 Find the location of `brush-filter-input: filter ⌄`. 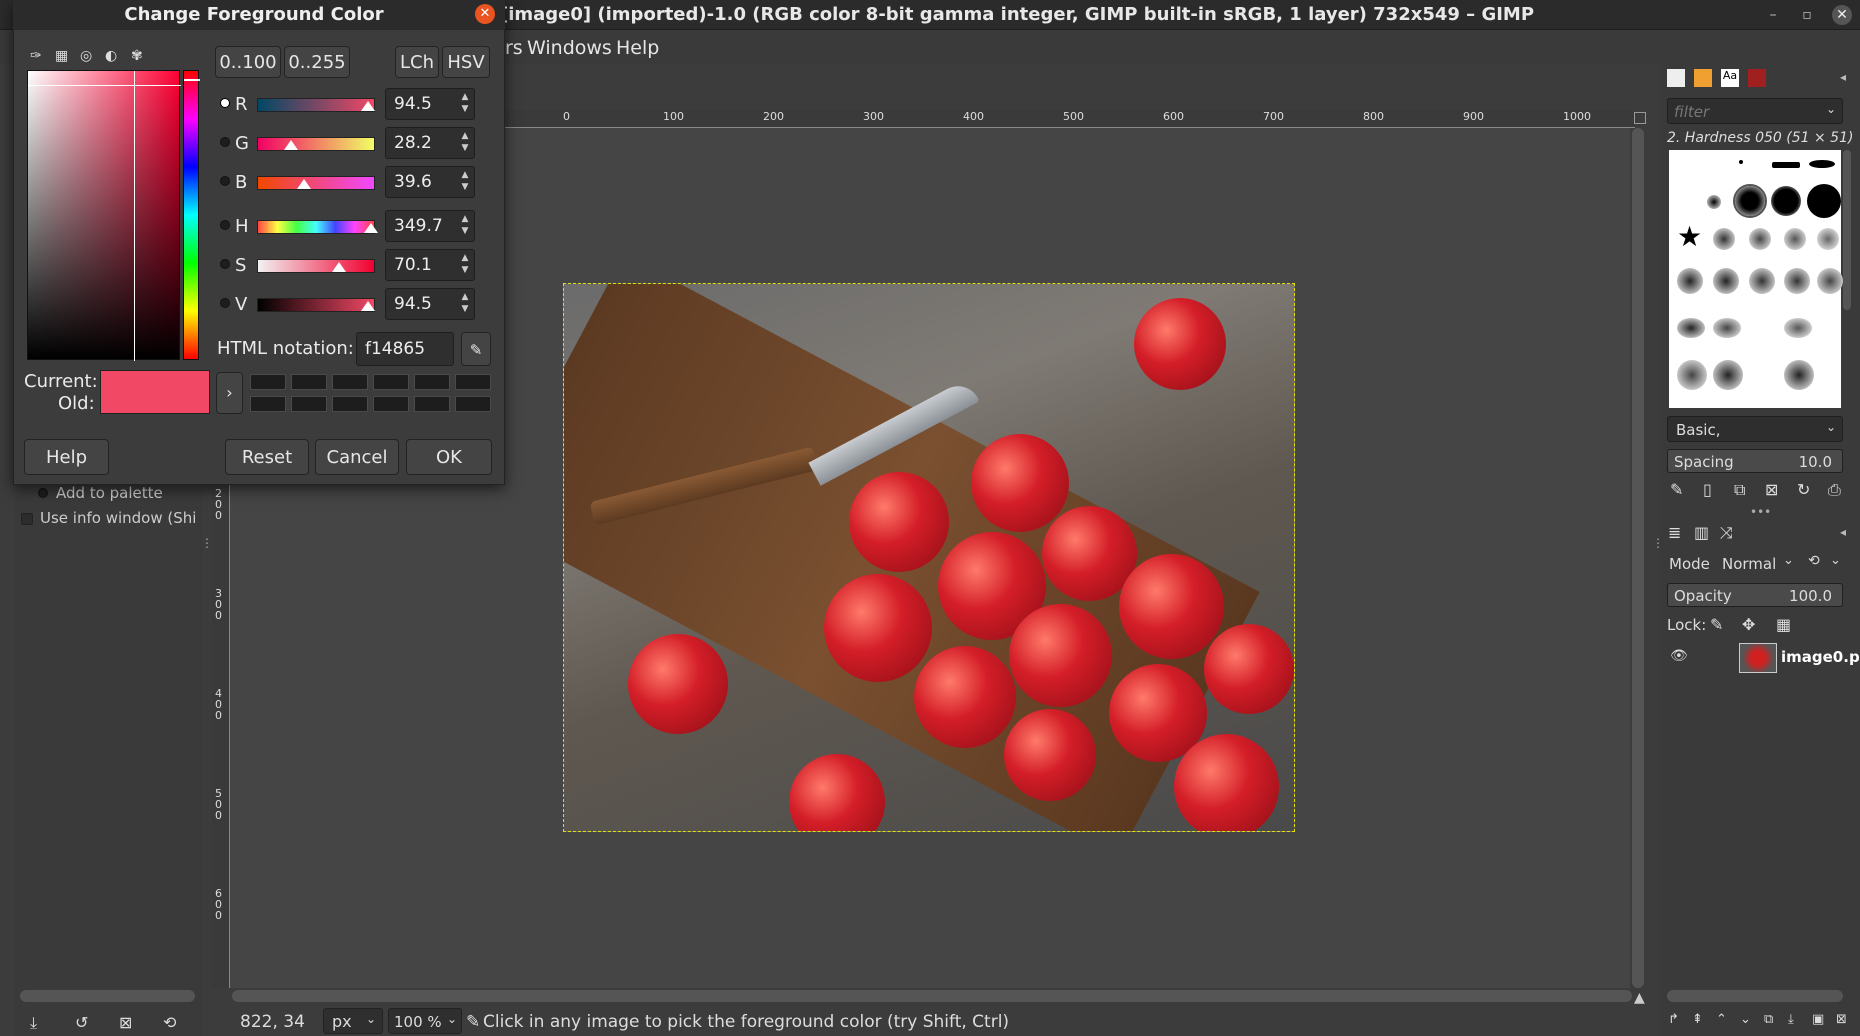

brush-filter-input: filter ⌄ is located at coordinates (1755, 111).